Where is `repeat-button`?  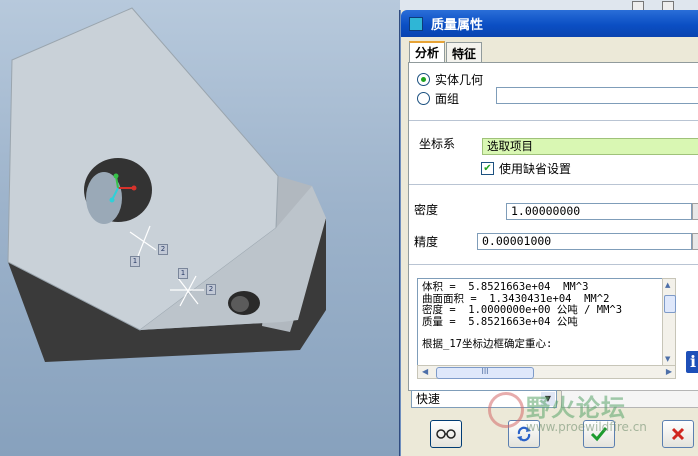
repeat-button is located at coordinates (524, 434).